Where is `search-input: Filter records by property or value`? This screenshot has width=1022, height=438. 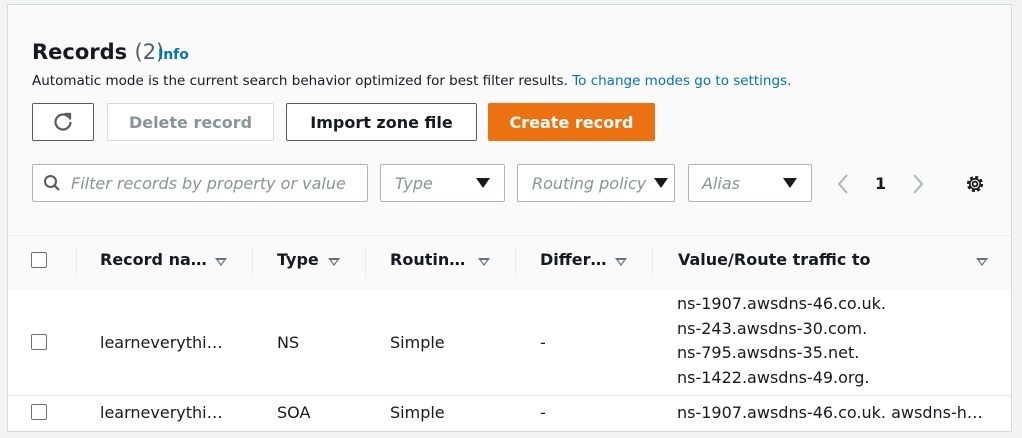
search-input: Filter records by property or value is located at coordinates (200, 183).